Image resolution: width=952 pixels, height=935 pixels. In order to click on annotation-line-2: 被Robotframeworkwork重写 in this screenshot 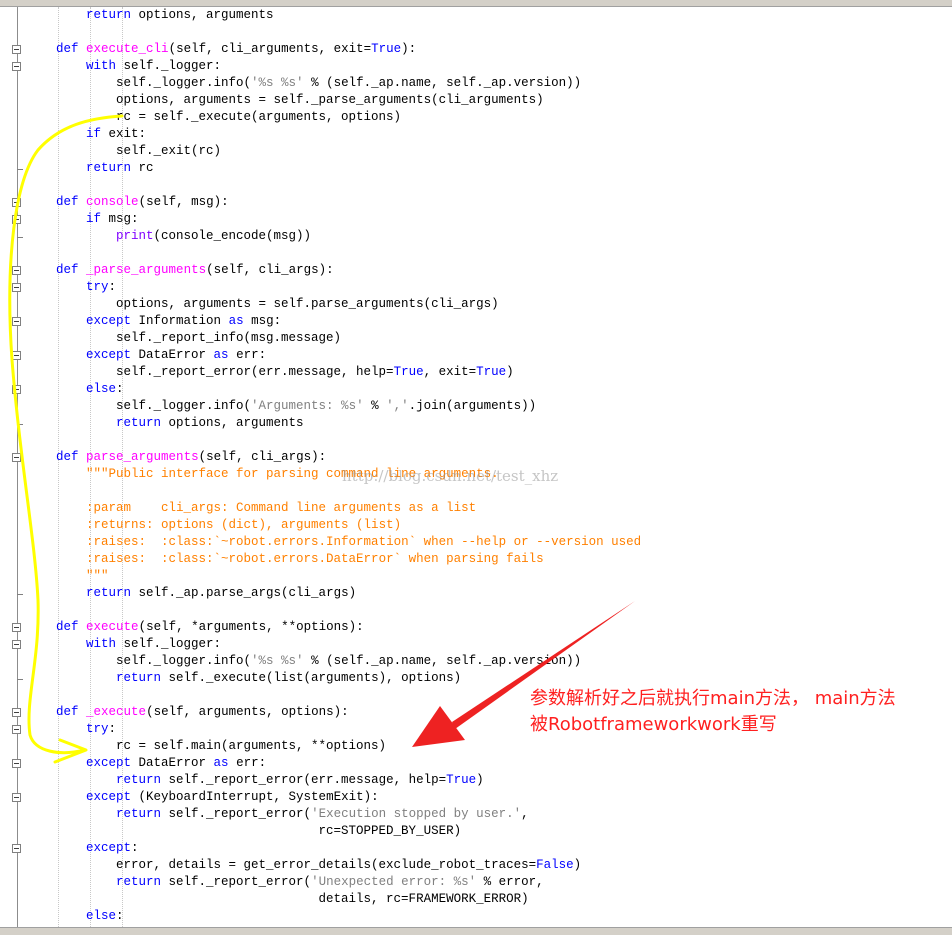, I will do `click(653, 724)`.